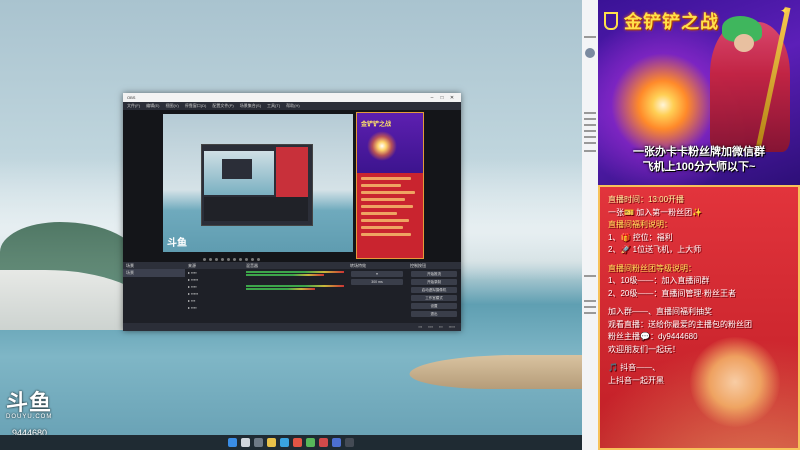  Describe the element at coordinates (699, 167) in the screenshot. I see `slogan-line-2: 飞机上100分大师以下~` at that location.